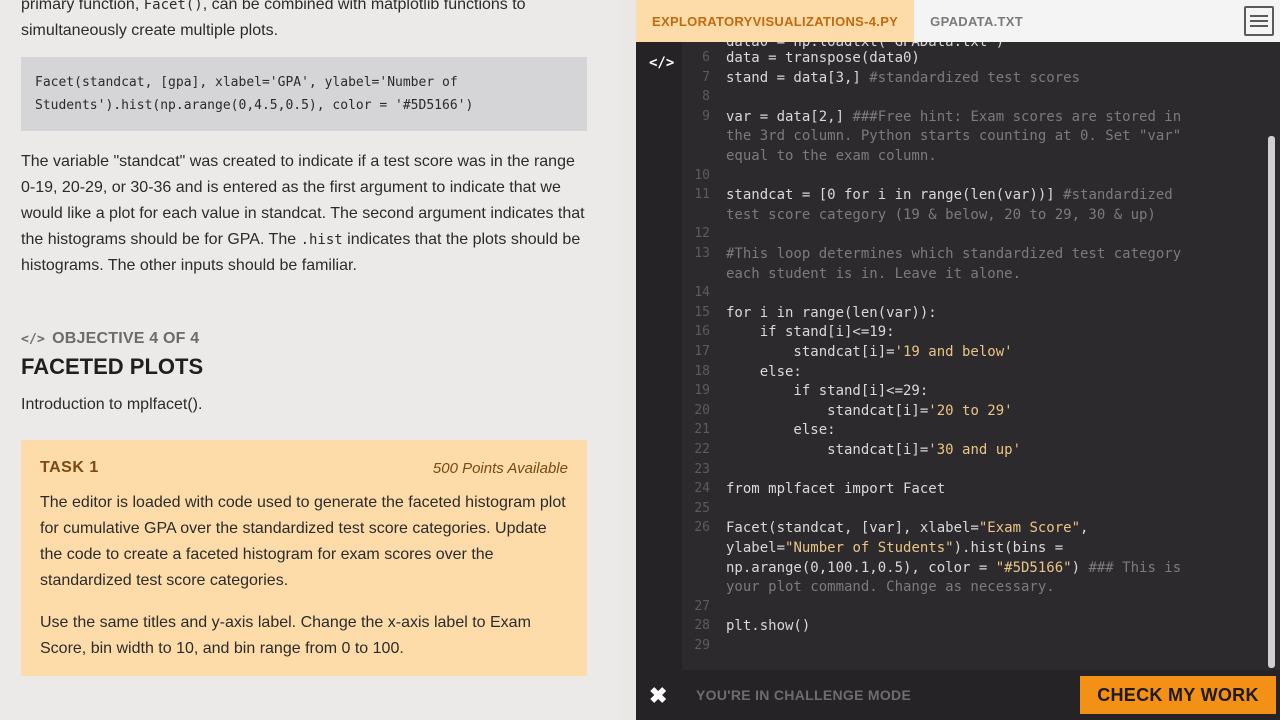 The image size is (1280, 720). Describe the element at coordinates (321, 240) in the screenshot. I see `inline-code: .hist` at that location.